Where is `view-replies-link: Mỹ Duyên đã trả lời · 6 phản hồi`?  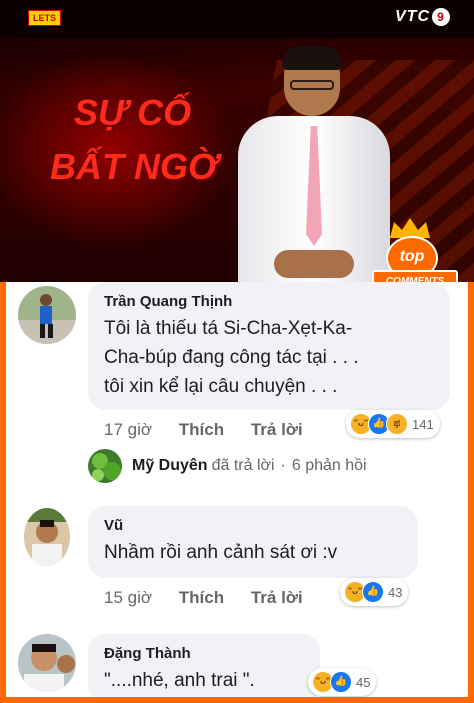 view-replies-link: Mỹ Duyên đã trả lời · 6 phản hồi is located at coordinates (227, 466).